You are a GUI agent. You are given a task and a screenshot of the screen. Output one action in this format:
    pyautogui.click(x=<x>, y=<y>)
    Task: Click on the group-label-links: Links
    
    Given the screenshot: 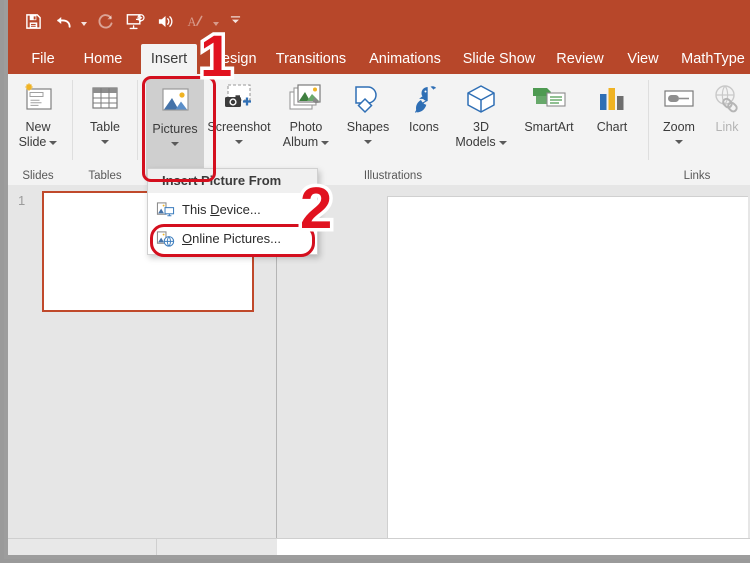 What is the action you would take?
    pyautogui.click(x=697, y=176)
    